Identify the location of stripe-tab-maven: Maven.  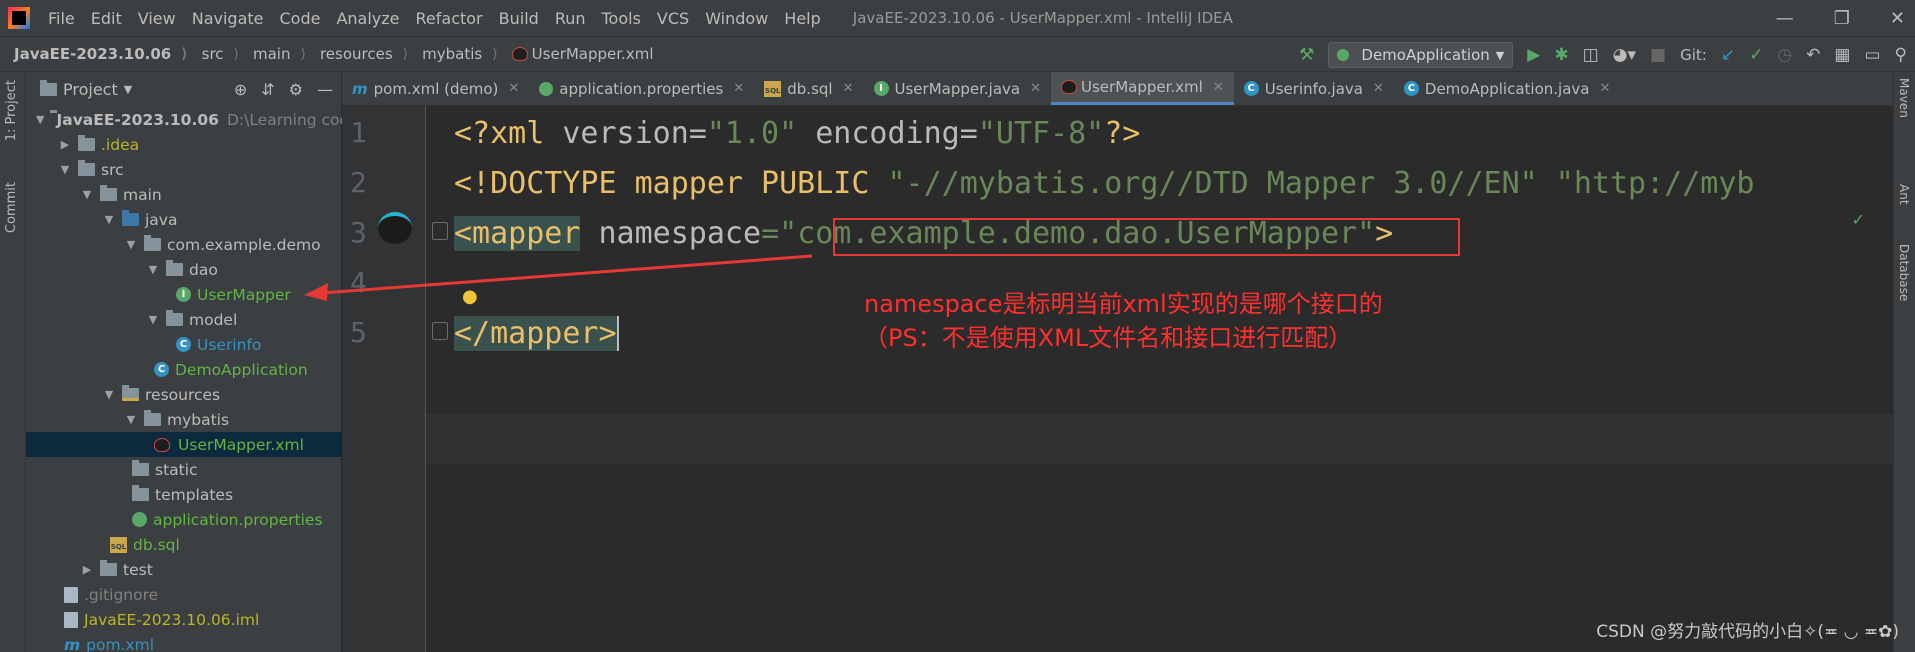
(1904, 98).